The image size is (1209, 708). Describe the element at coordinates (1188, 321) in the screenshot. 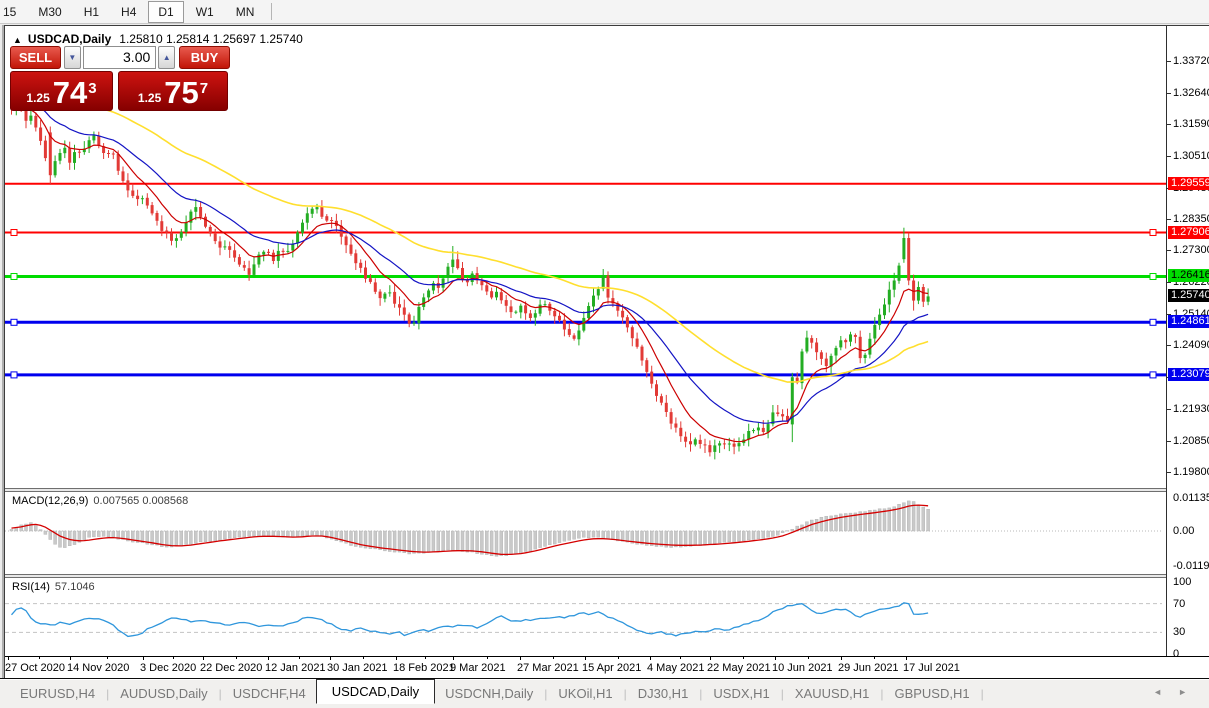

I see `price-level-badge: 1.24861` at that location.